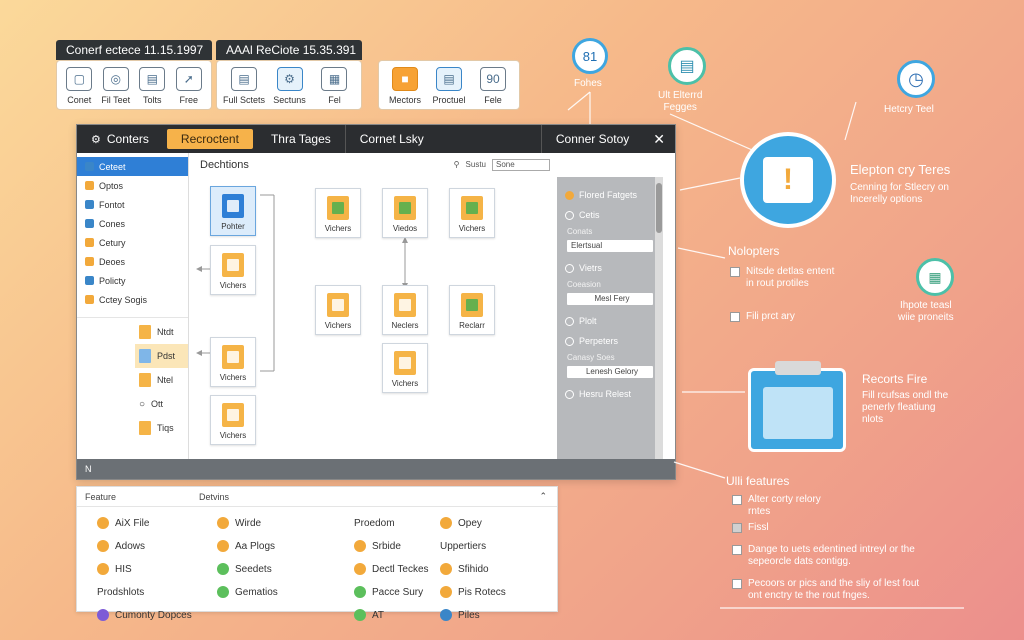 The image size is (1024, 640). Describe the element at coordinates (405, 213) in the screenshot. I see `tile-viedos: Viedos` at that location.